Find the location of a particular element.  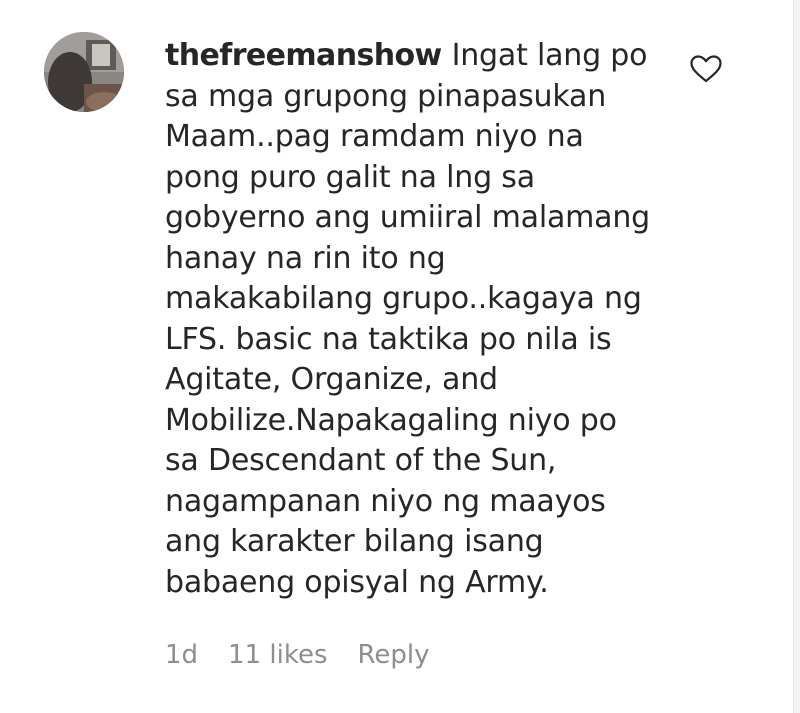

comment-username: thefreemanshow is located at coordinates (303, 55).